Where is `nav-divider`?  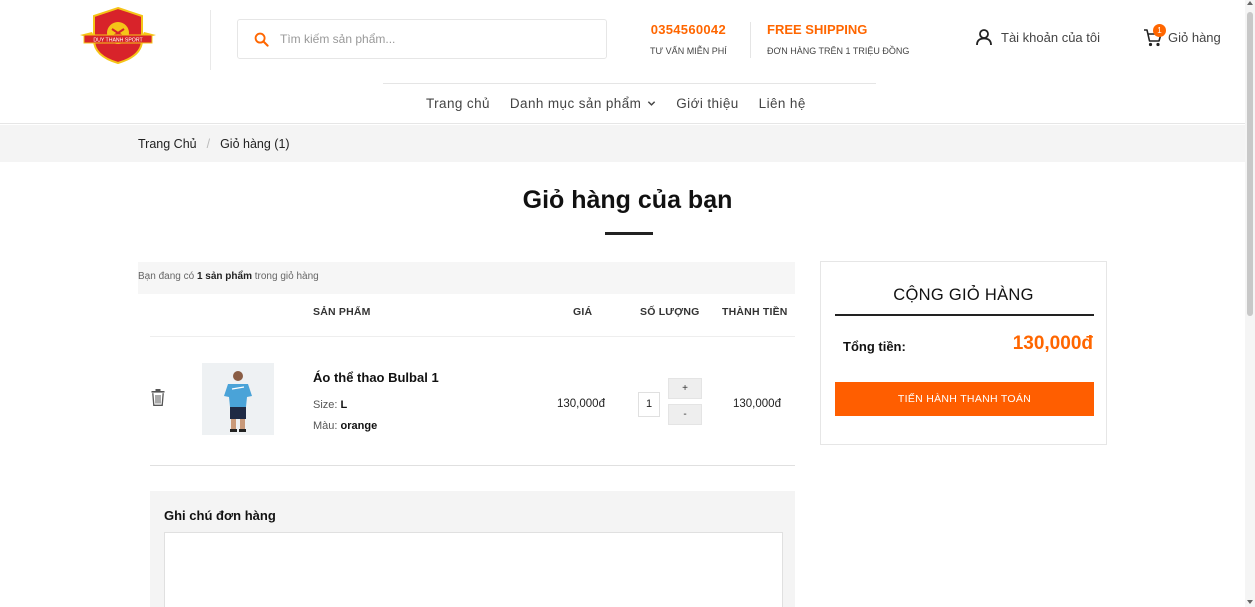
nav-divider is located at coordinates (629, 83).